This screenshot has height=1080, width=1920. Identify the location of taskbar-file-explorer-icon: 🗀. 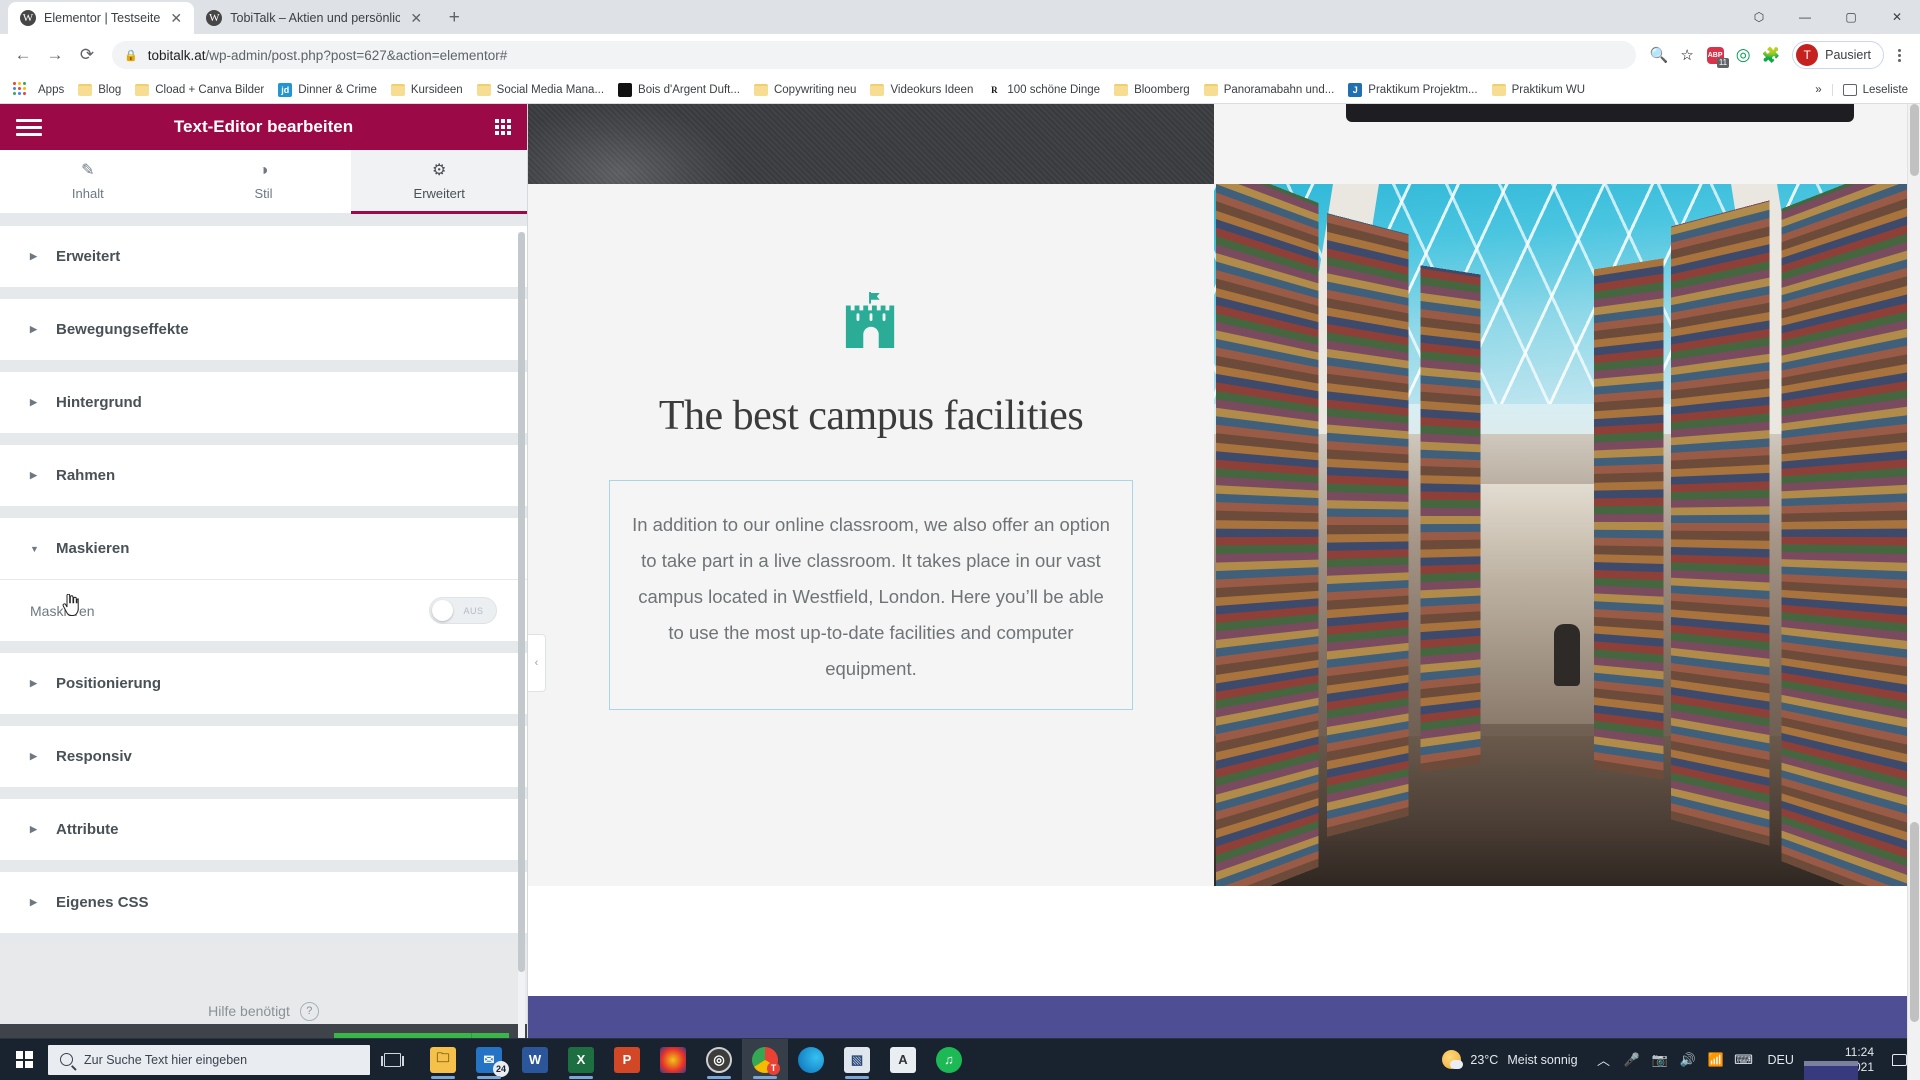
(443, 1059).